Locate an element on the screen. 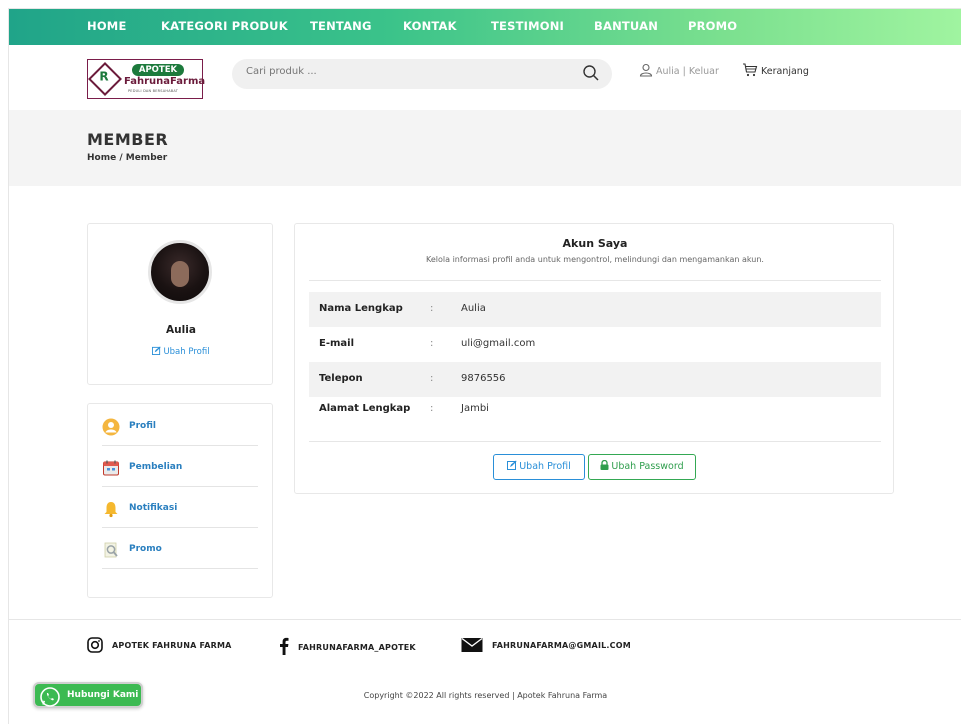 The width and height of the screenshot is (961, 724). menu-item-label: Notifikasi is located at coordinates (153, 508).